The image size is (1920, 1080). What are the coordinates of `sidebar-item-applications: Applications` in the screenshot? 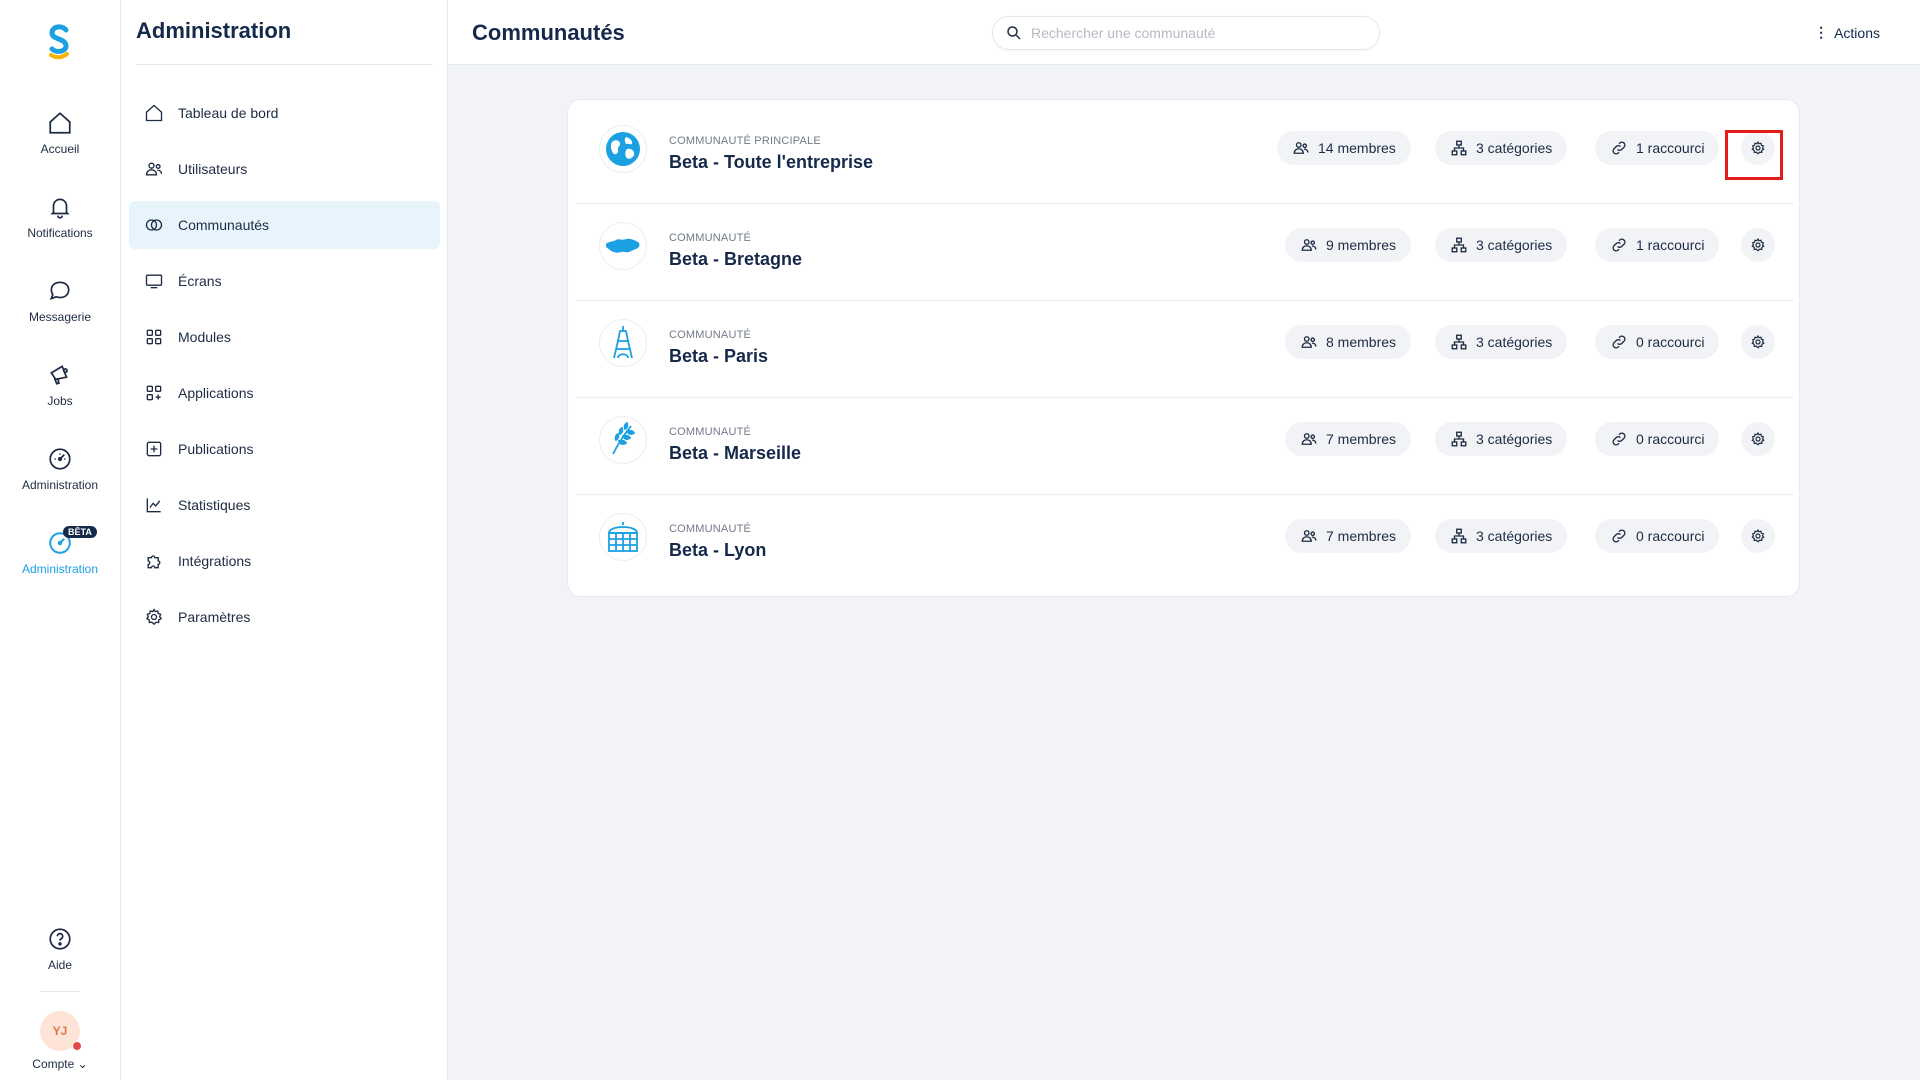 It's located at (284, 393).